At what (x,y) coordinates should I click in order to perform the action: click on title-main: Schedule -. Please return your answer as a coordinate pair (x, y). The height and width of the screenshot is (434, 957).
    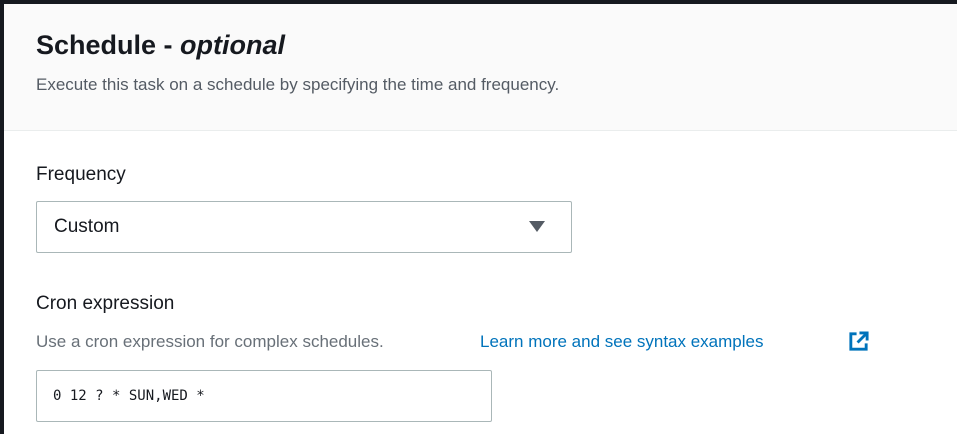
    Looking at the image, I should click on (108, 45).